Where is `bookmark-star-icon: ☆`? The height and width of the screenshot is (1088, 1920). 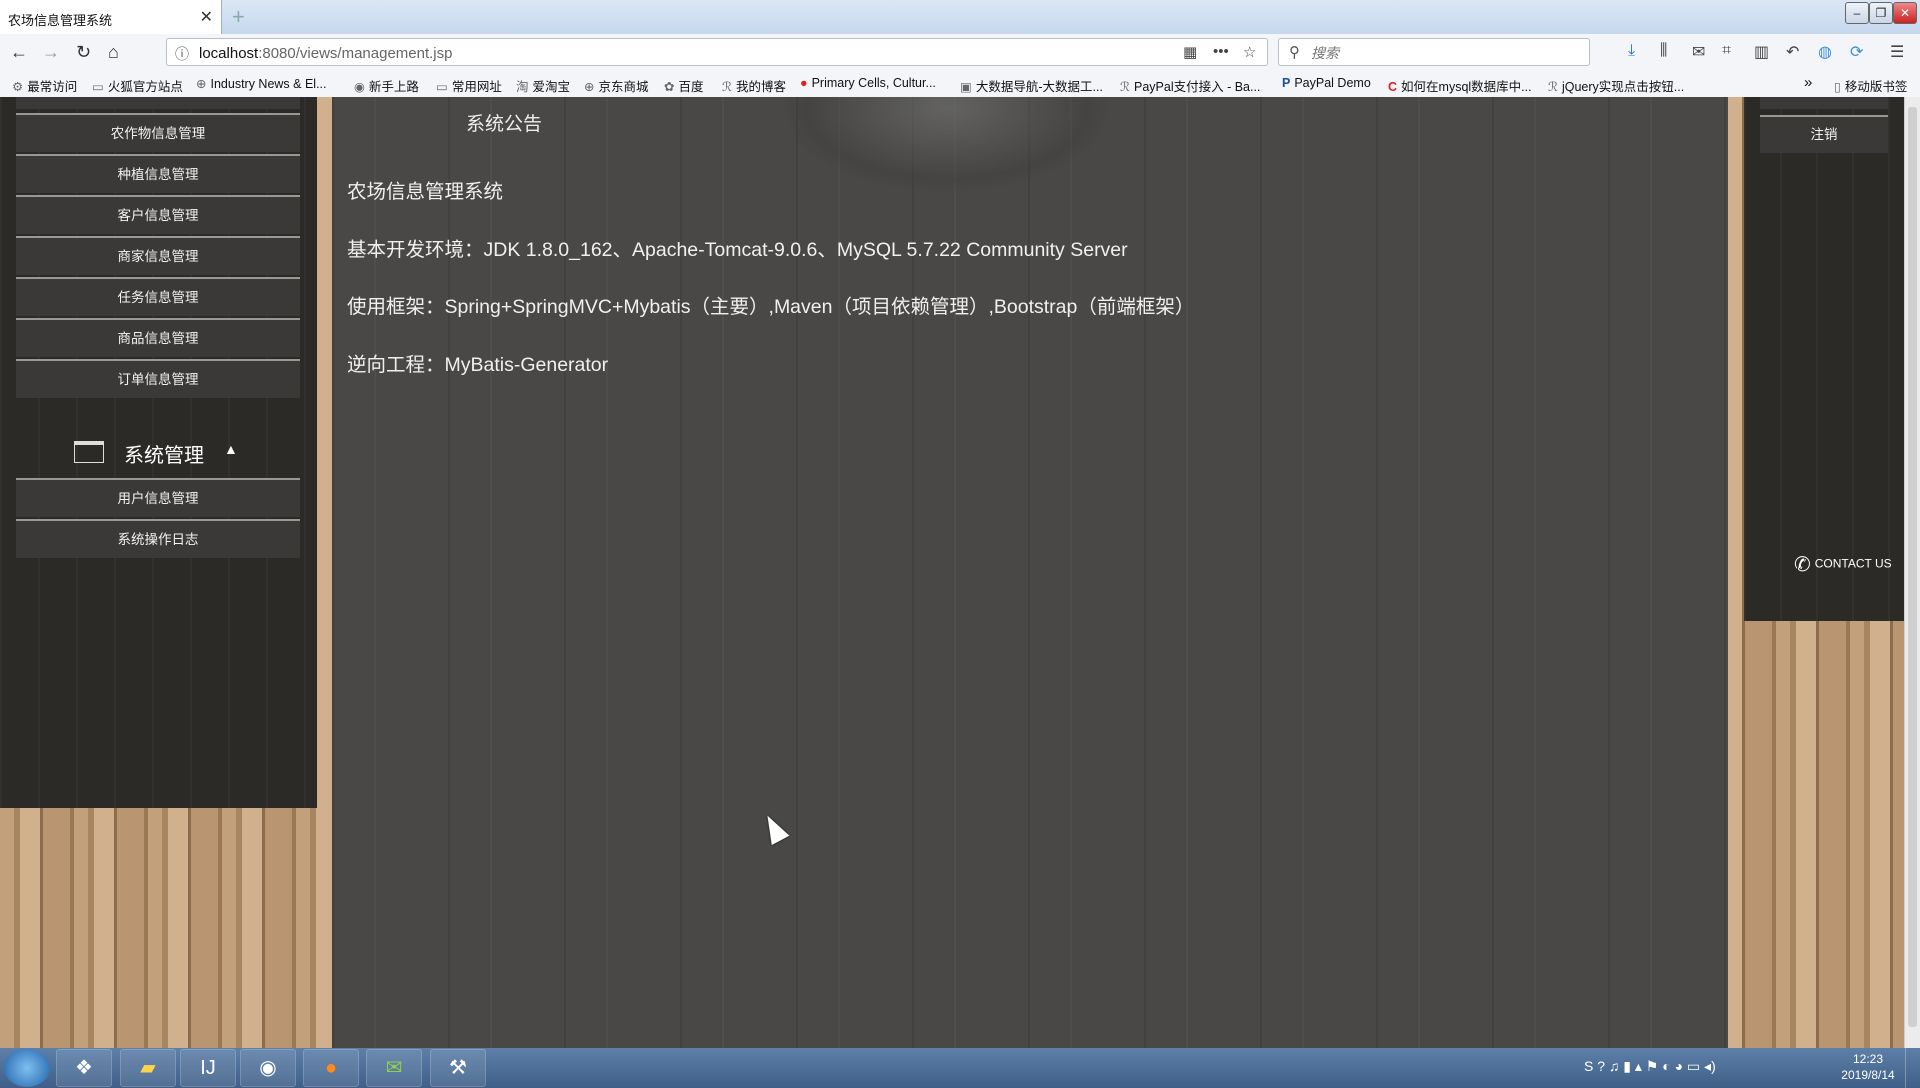
bookmark-star-icon: ☆ is located at coordinates (1249, 52).